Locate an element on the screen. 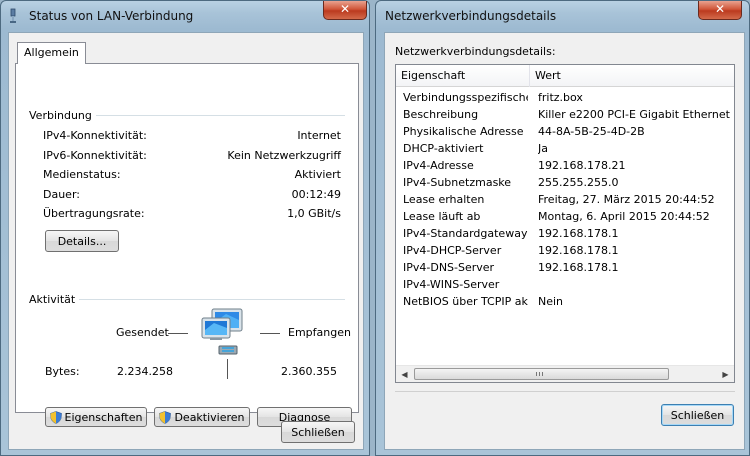  column-header-wert: Wert is located at coordinates (632, 76).